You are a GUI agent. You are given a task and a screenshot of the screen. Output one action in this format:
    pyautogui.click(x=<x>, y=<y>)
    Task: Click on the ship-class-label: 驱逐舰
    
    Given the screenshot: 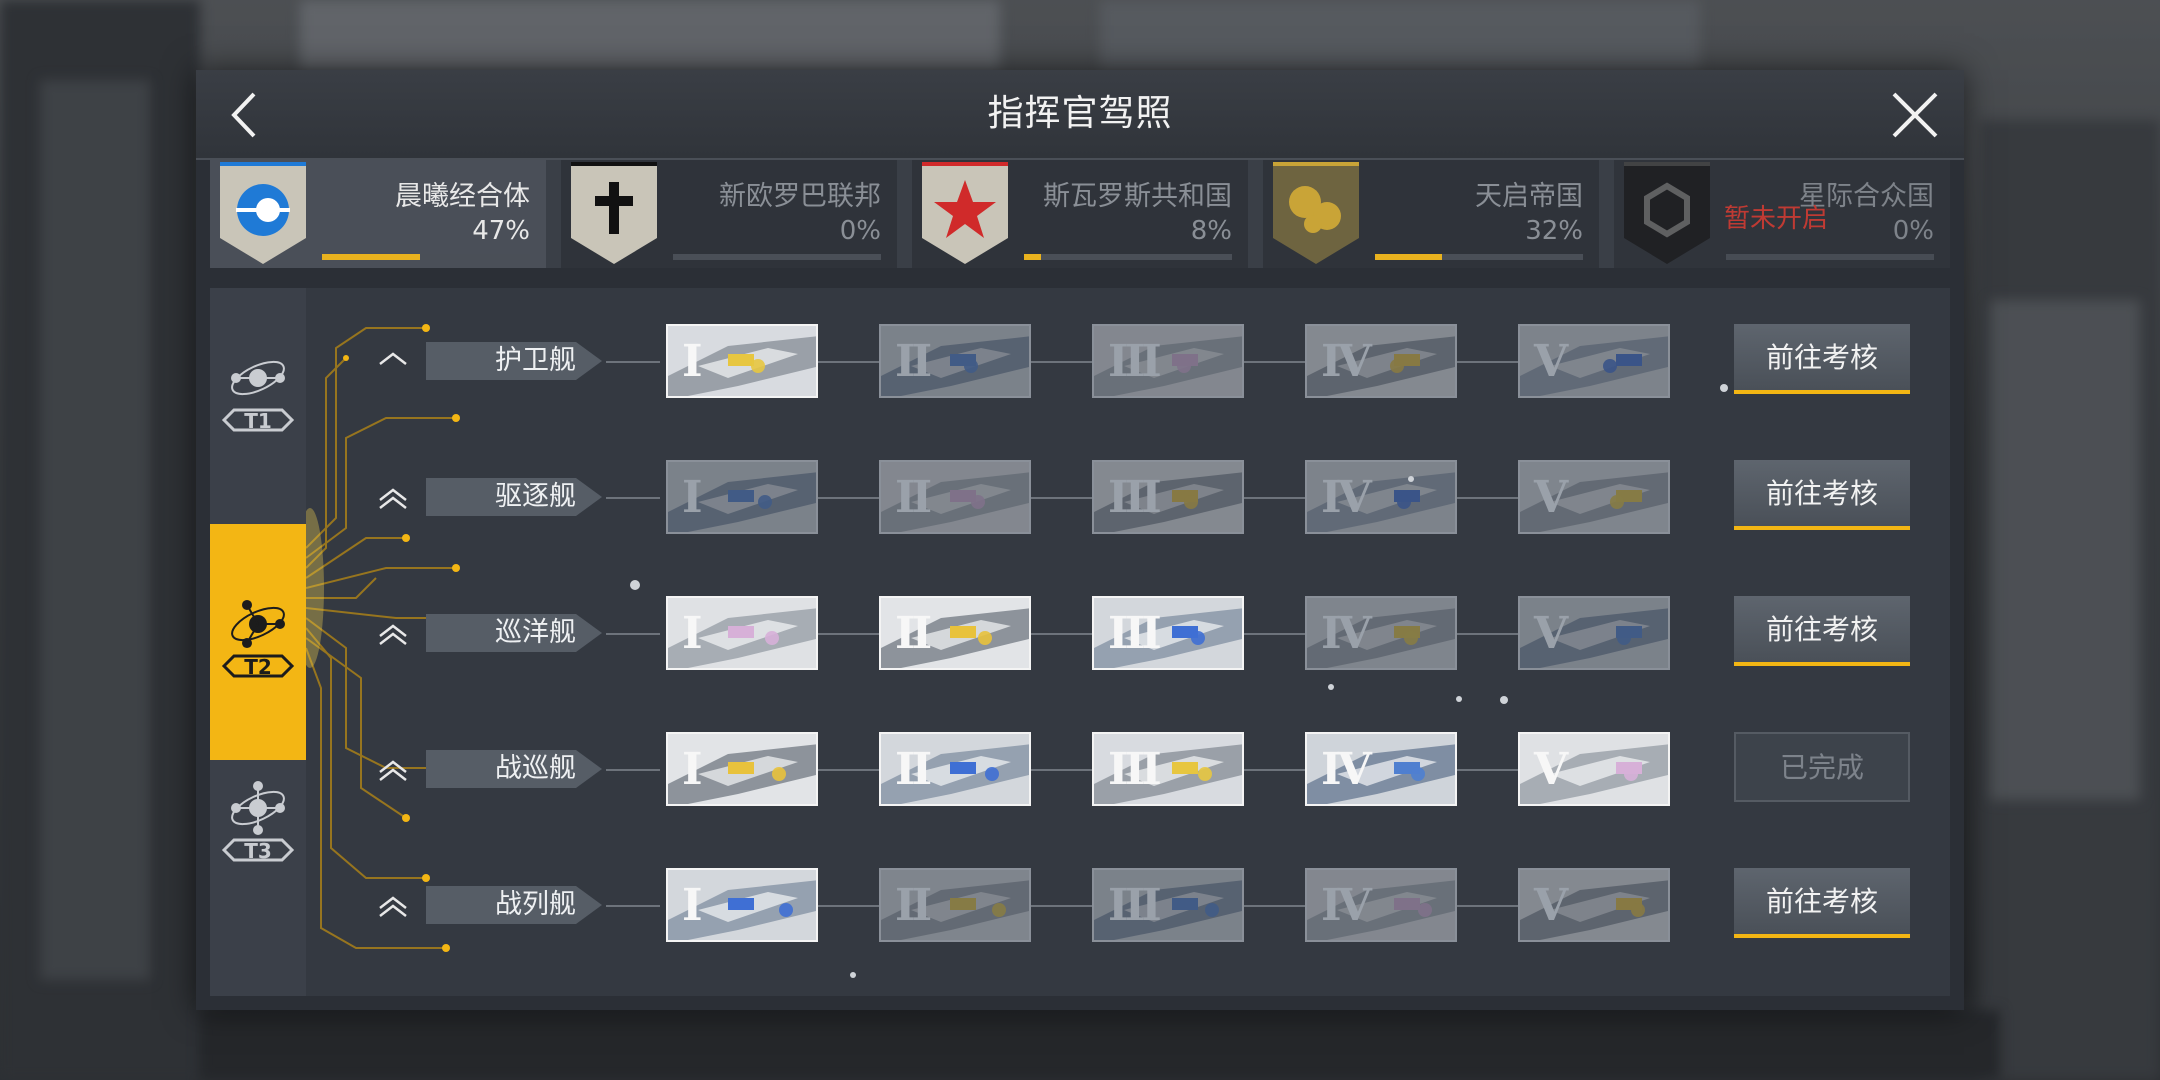 What is the action you would take?
    pyautogui.click(x=535, y=496)
    